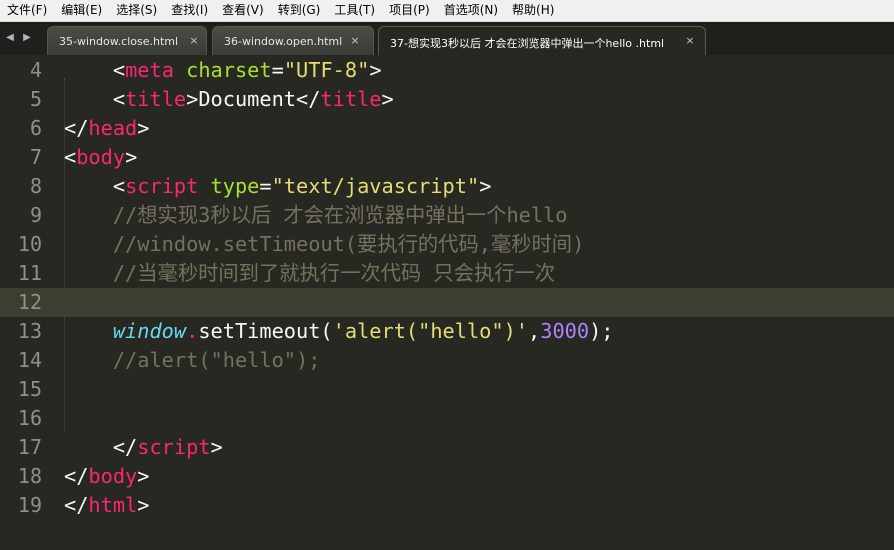  I want to click on code-text: <title>Document</title>, so click(229, 99).